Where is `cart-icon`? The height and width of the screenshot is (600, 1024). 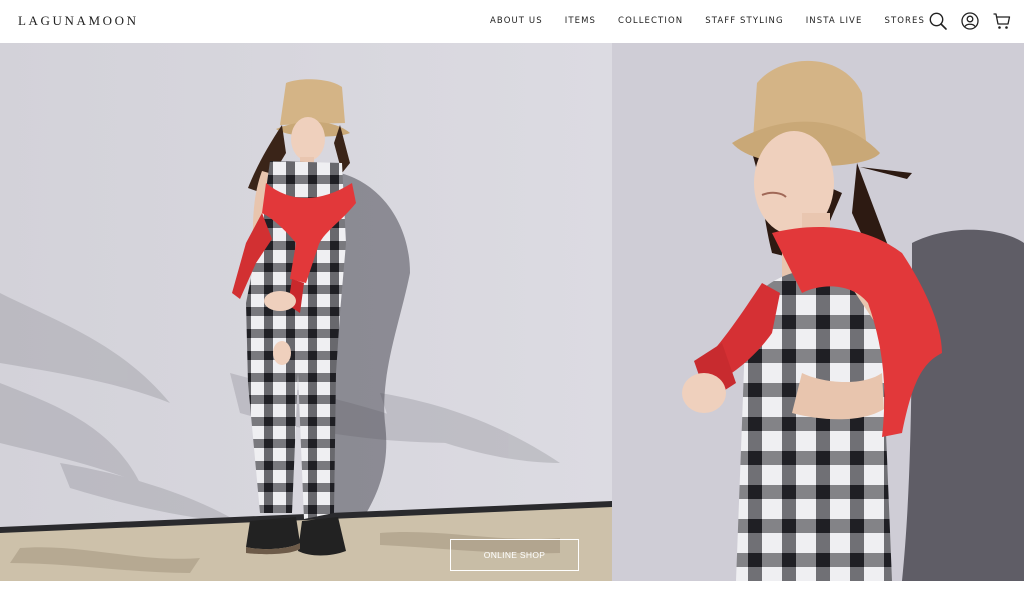 cart-icon is located at coordinates (1002, 21).